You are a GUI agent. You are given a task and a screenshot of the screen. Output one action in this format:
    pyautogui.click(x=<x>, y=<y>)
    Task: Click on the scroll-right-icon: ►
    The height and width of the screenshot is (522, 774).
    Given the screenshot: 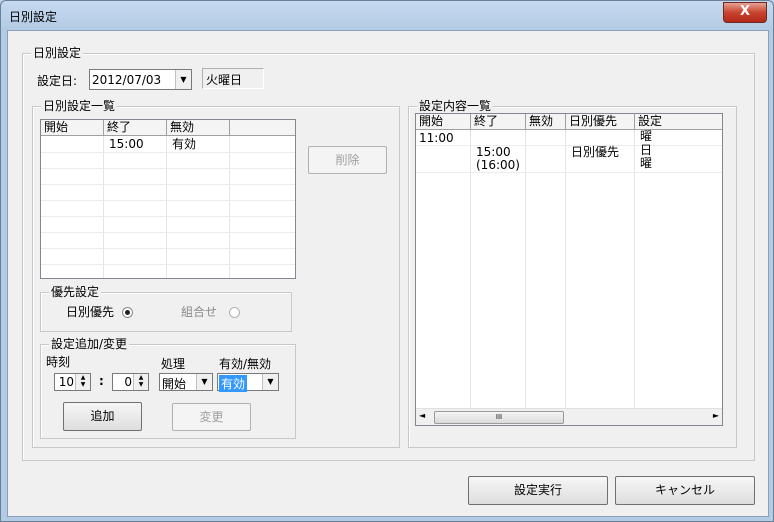 What is the action you would take?
    pyautogui.click(x=716, y=415)
    